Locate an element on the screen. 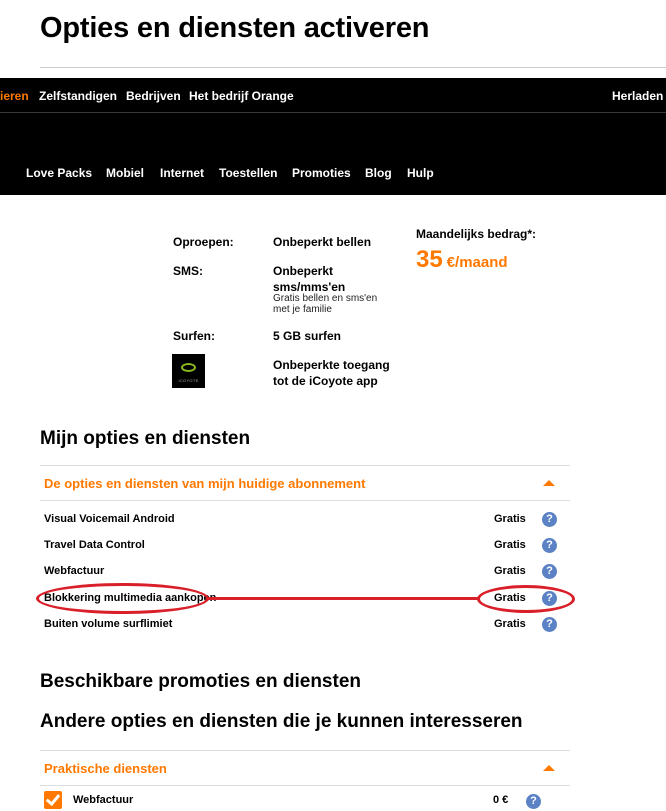  plan-sms-note: Gratis bellen en sms'en met je familie is located at coordinates (325, 304).